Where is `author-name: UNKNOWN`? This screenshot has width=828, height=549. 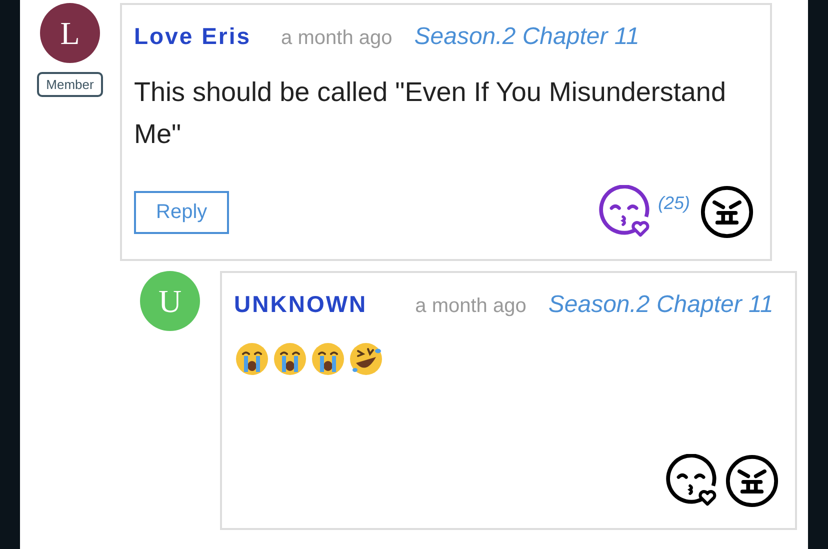 author-name: UNKNOWN is located at coordinates (301, 304).